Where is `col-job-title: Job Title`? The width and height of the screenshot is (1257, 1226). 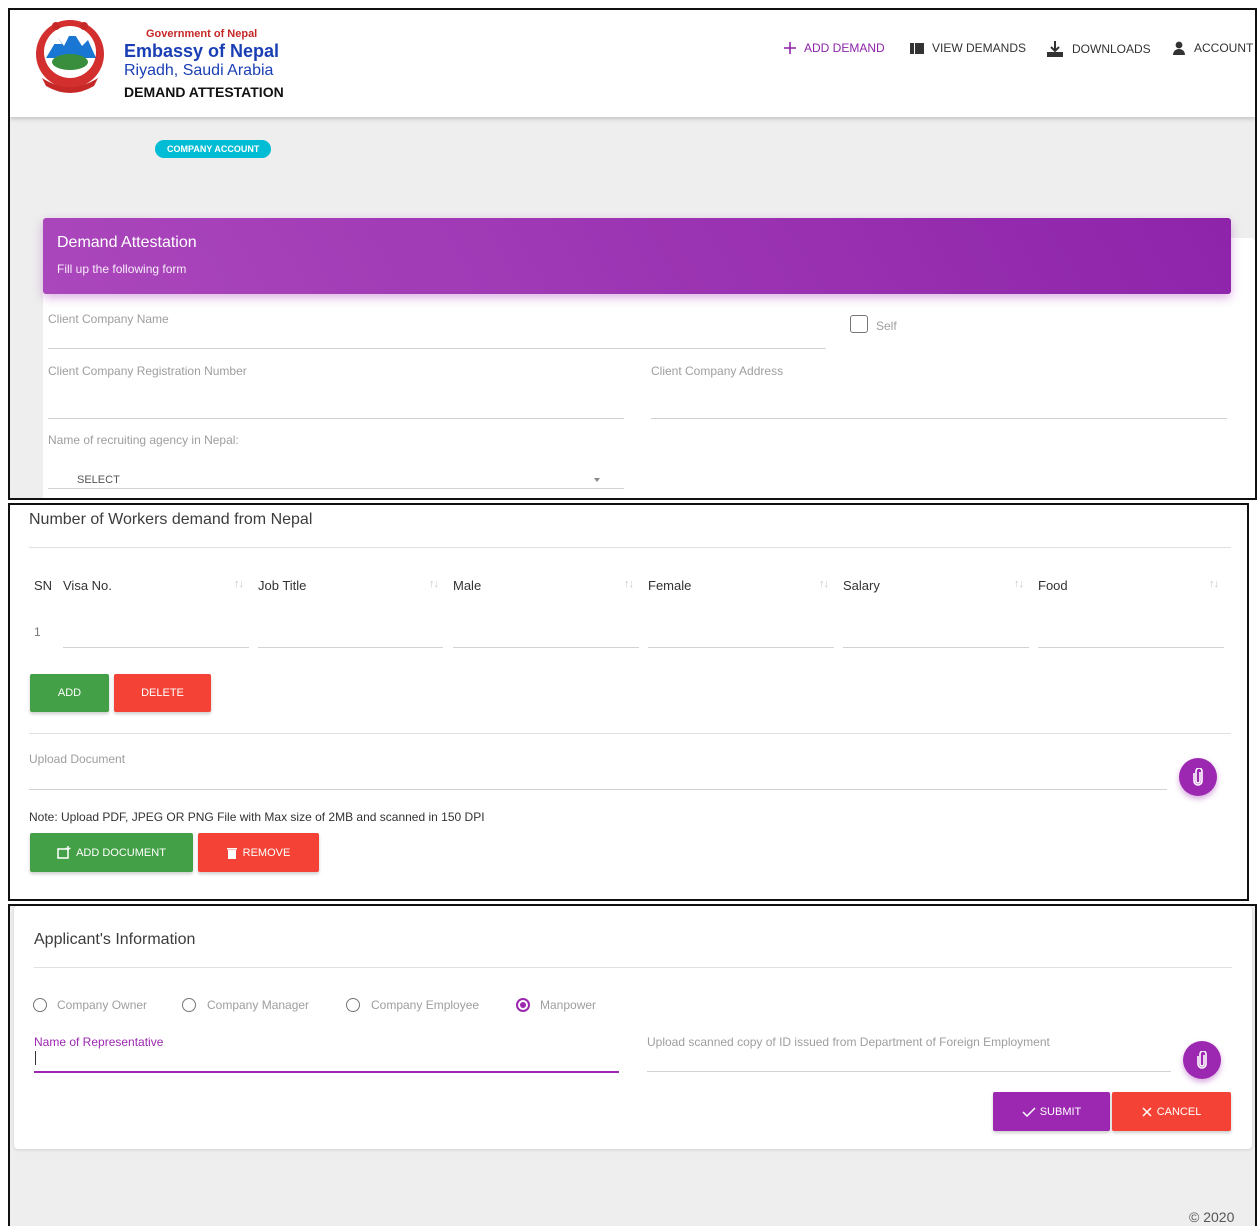
col-job-title: Job Title is located at coordinates (282, 585).